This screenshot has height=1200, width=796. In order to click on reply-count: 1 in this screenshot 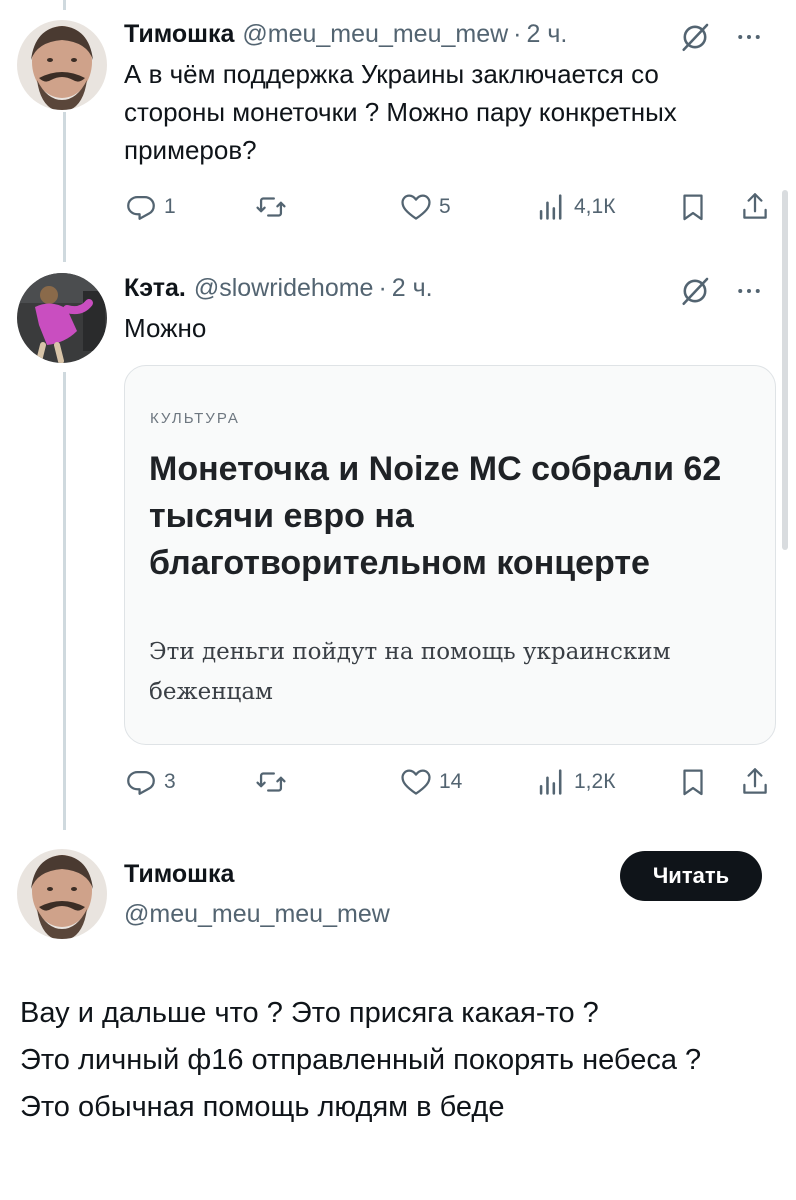, I will do `click(170, 206)`.